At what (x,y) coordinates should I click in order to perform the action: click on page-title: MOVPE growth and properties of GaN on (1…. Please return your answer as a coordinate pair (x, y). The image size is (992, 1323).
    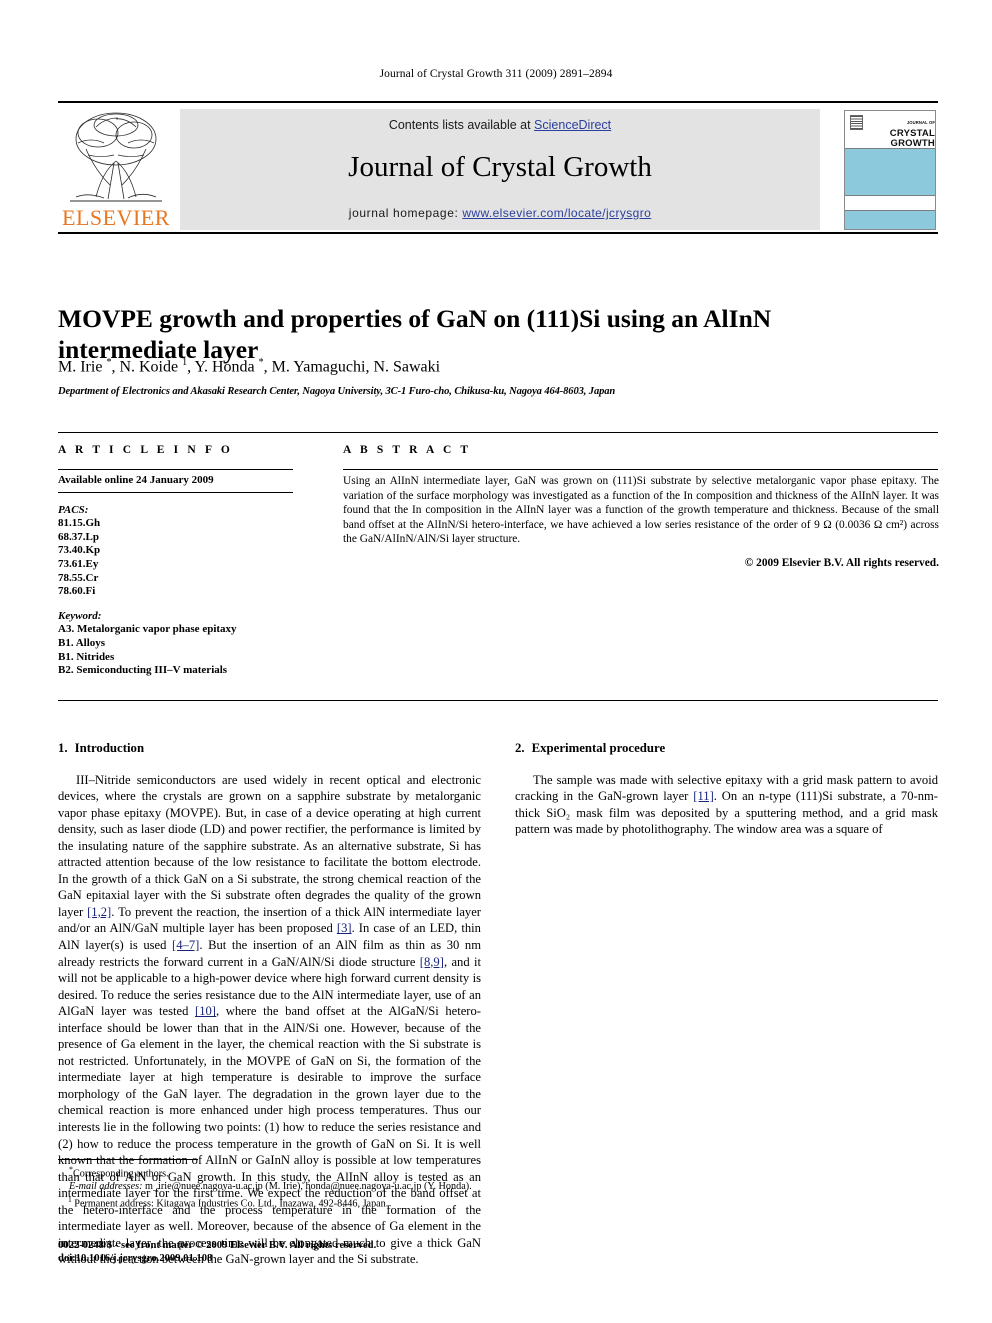
    Looking at the image, I should click on (415, 334).